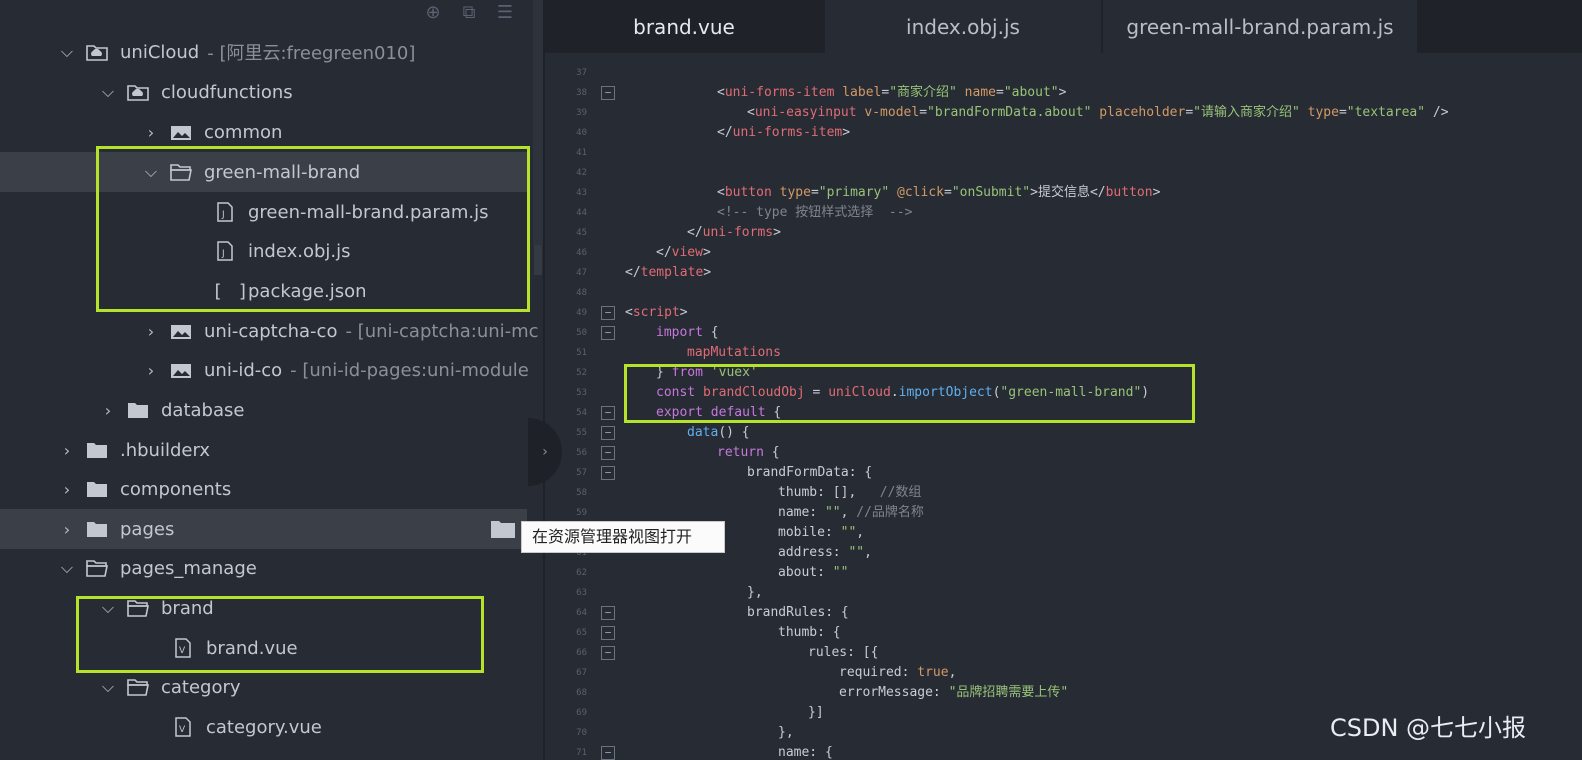  What do you see at coordinates (97, 450) in the screenshot?
I see `folder-icon` at bounding box center [97, 450].